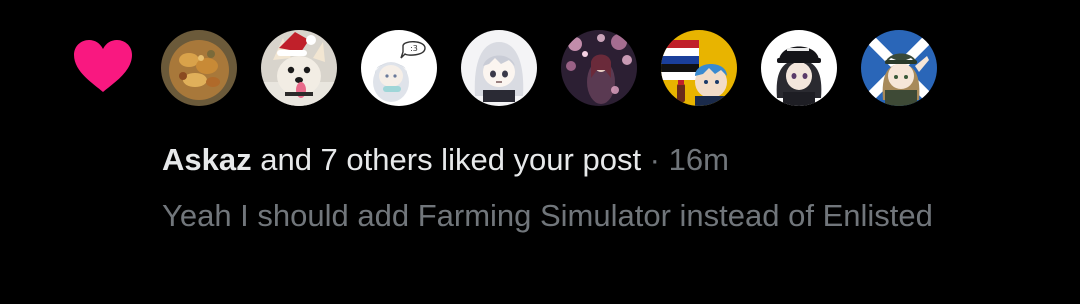 This screenshot has width=1080, height=304. I want to click on avatar-anime-girl-speech-bubble: :3, so click(399, 68).